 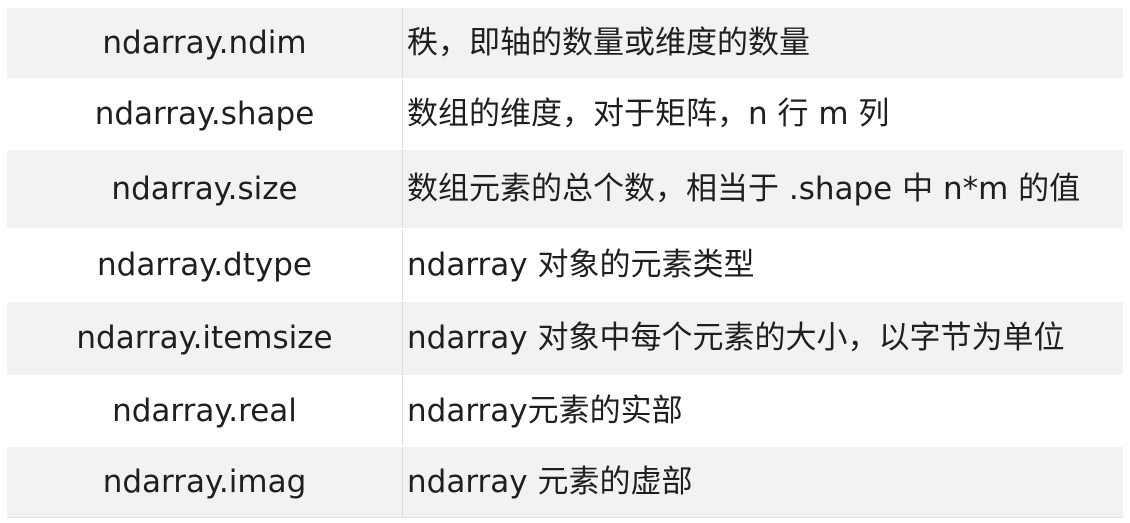 What do you see at coordinates (762, 338) in the screenshot?
I see `attribute-description: ndarray 对象中每个元素的大小，以字节为单位` at bounding box center [762, 338].